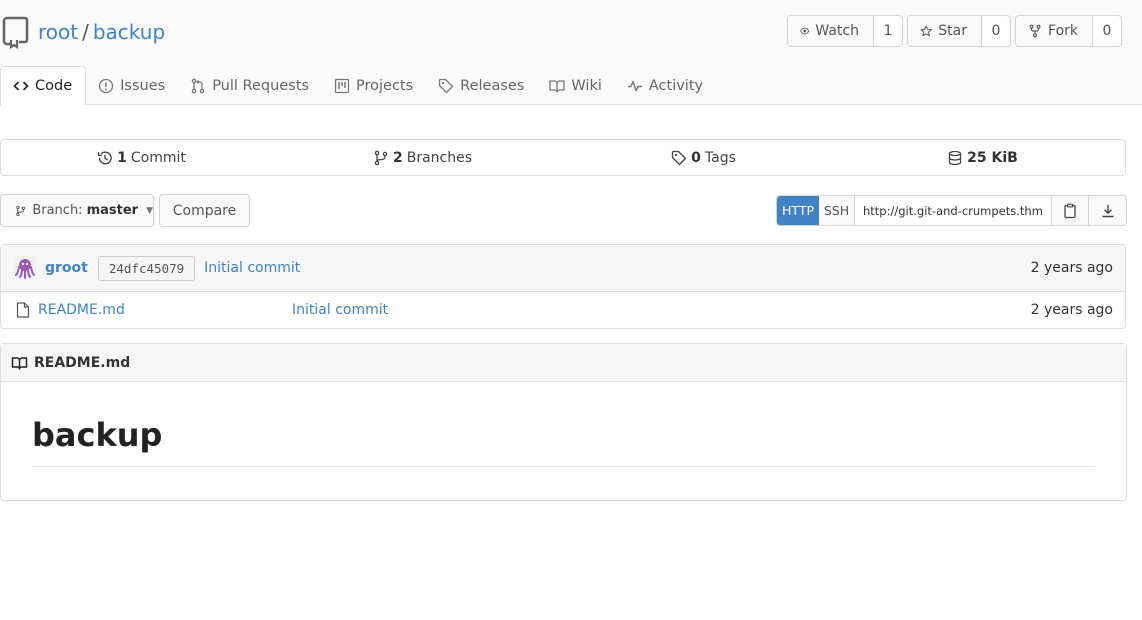  I want to click on repo-size: 25 KiB, so click(992, 157).